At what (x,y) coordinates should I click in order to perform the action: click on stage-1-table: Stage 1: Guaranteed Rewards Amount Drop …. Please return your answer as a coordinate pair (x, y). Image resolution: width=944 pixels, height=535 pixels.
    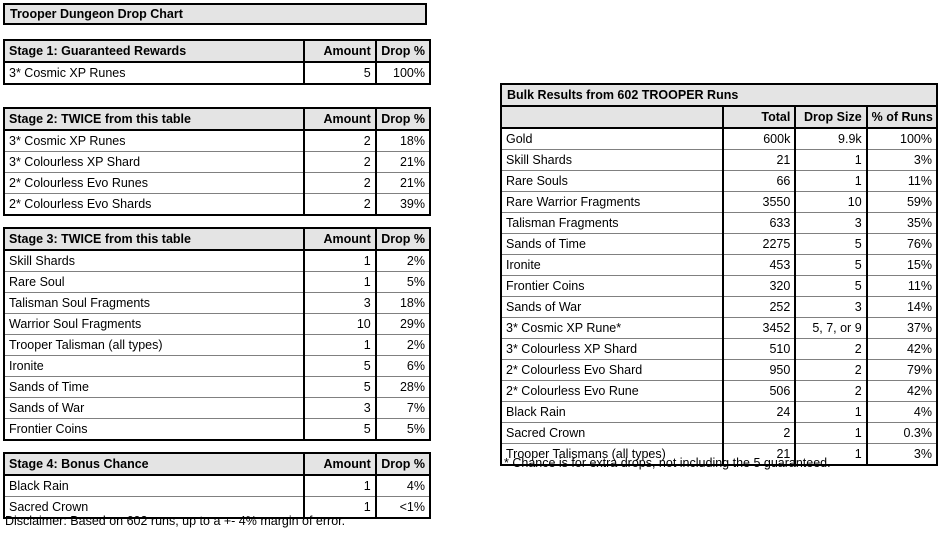
    Looking at the image, I should click on (217, 62).